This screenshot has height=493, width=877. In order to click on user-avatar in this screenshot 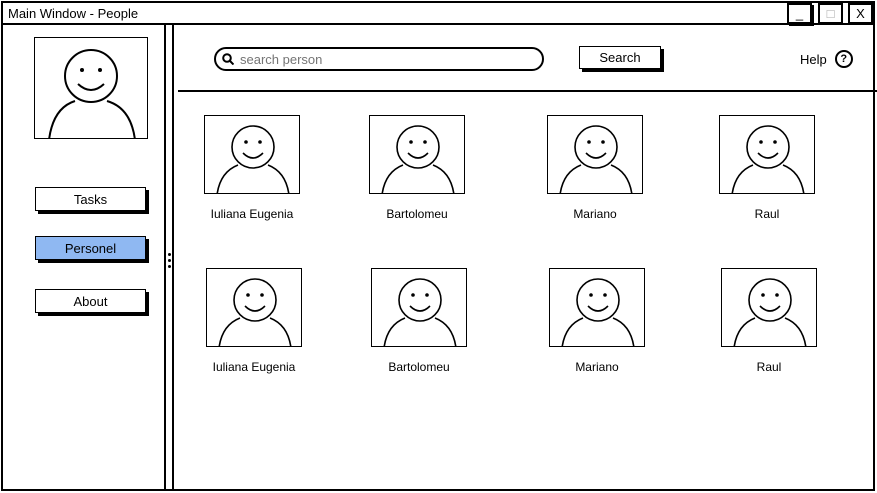, I will do `click(91, 88)`.